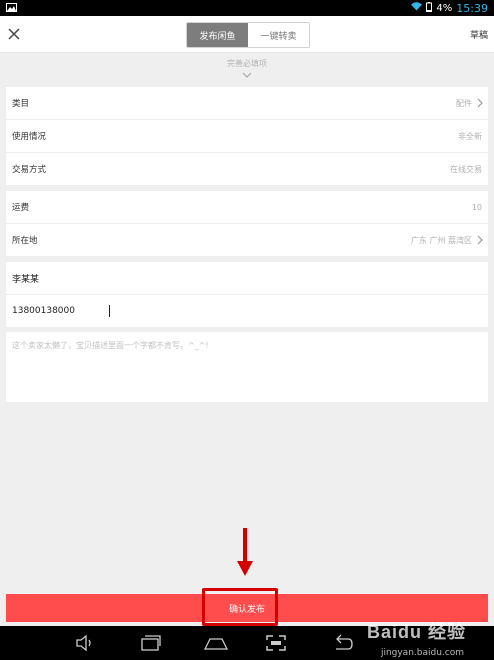 This screenshot has height=660, width=494. What do you see at coordinates (247, 75) in the screenshot?
I see `chevron-down-icon` at bounding box center [247, 75].